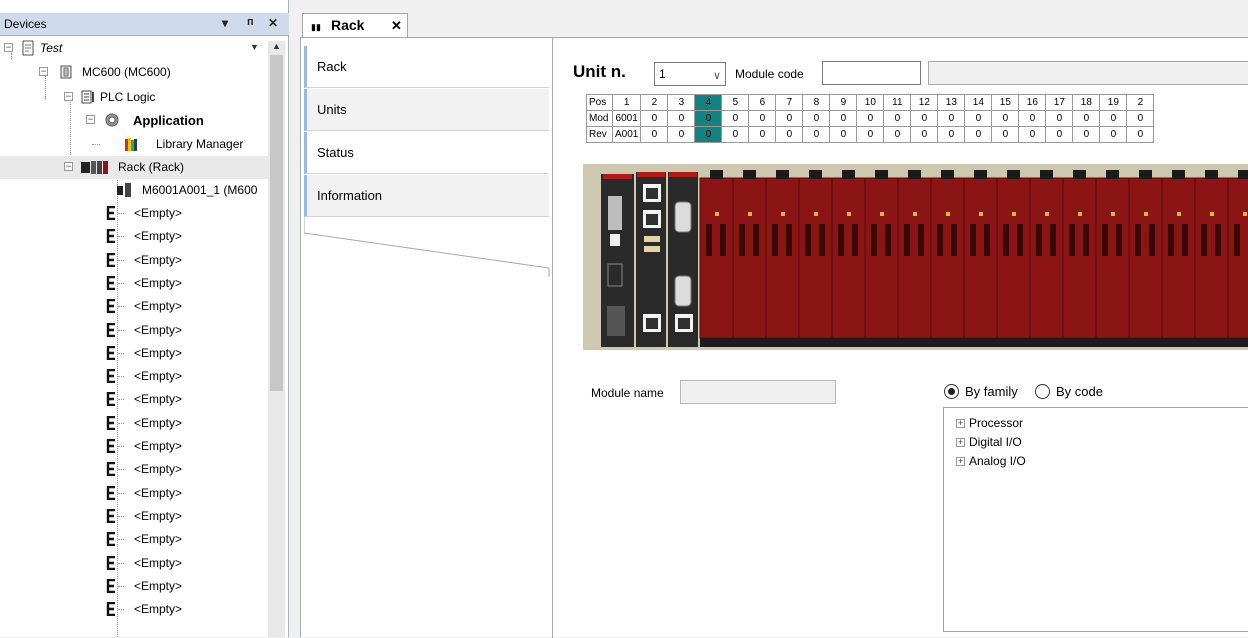 The width and height of the screenshot is (1248, 638). What do you see at coordinates (225, 23) in the screenshot?
I see `panel-menu-icon: ▾` at bounding box center [225, 23].